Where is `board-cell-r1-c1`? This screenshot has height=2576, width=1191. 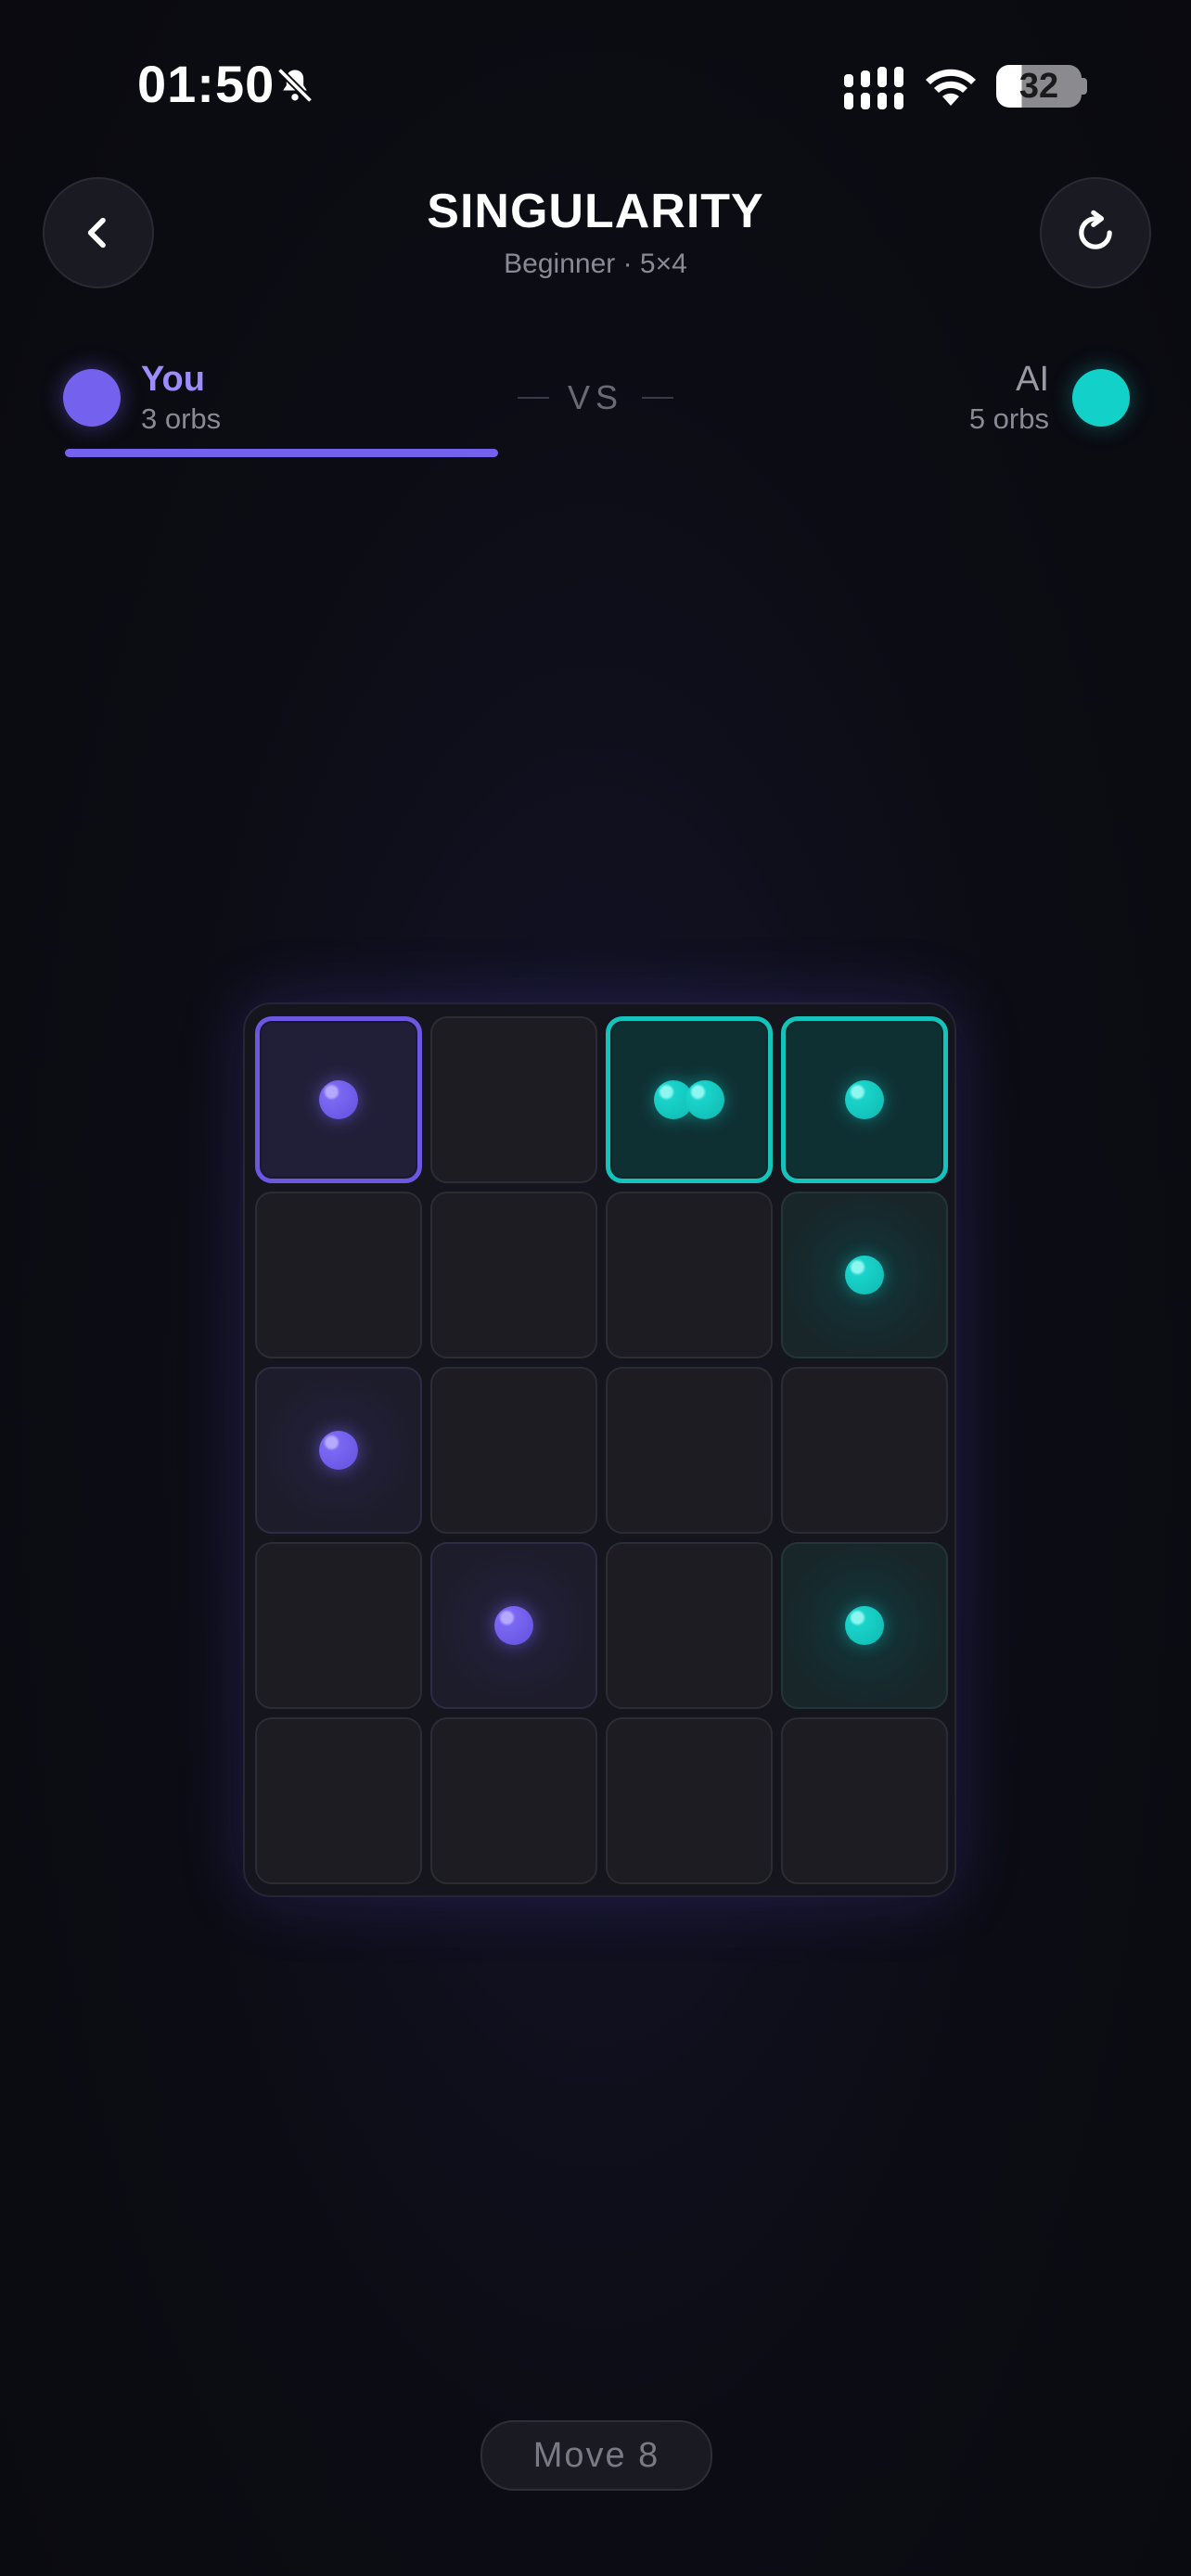 board-cell-r1-c1 is located at coordinates (513, 1275).